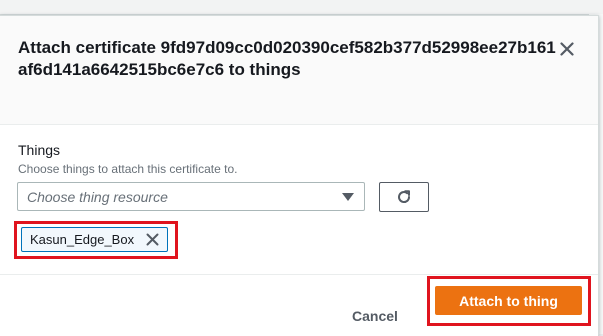  I want to click on select-placeholder: Choose thing resource, so click(97, 197).